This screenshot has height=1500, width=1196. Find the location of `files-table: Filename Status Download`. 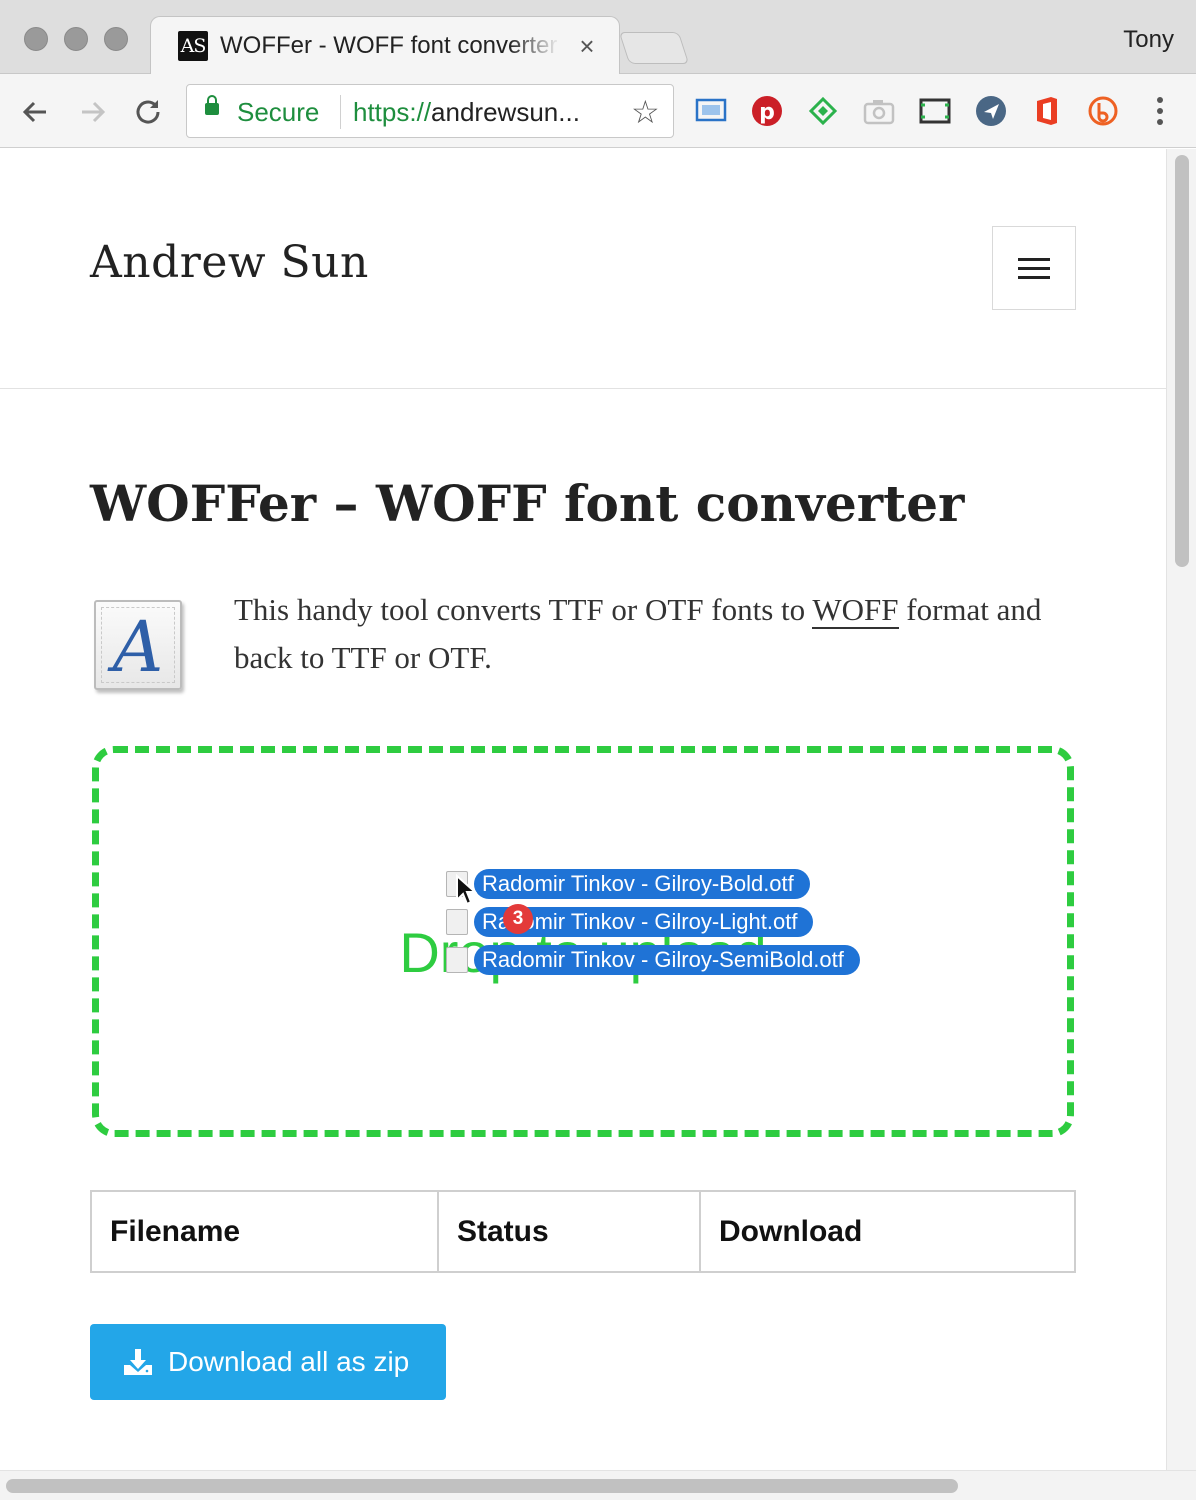

files-table: Filename Status Download is located at coordinates (583, 1231).